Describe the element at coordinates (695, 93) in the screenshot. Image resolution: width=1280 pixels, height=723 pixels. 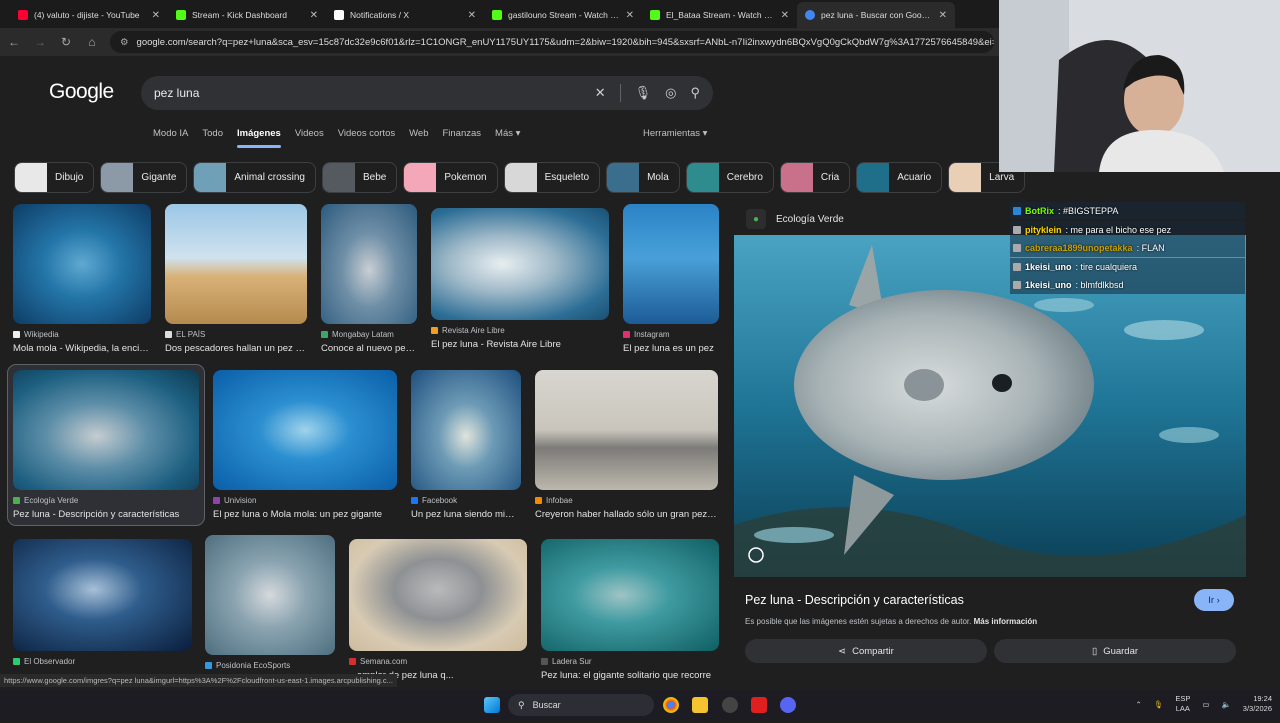
I see `search-icon: ⚲` at that location.